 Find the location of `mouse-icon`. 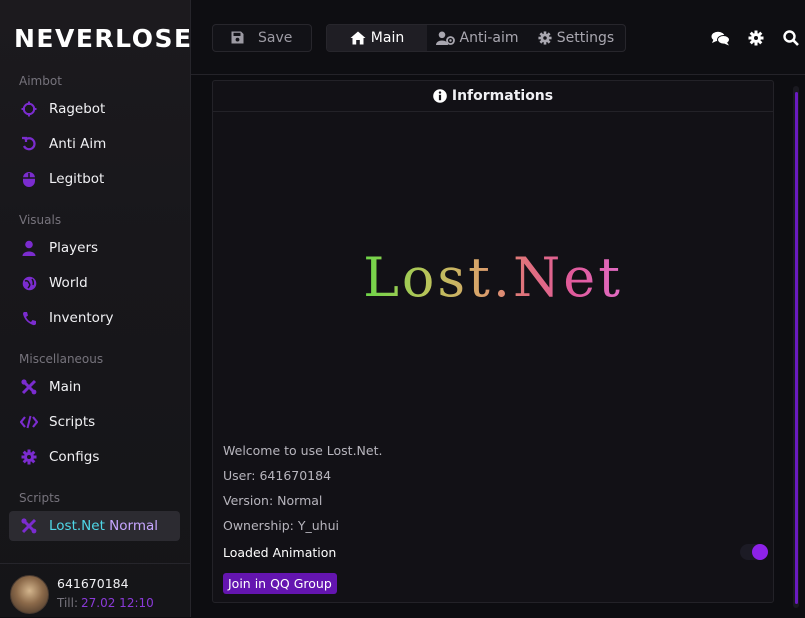

mouse-icon is located at coordinates (29, 179).